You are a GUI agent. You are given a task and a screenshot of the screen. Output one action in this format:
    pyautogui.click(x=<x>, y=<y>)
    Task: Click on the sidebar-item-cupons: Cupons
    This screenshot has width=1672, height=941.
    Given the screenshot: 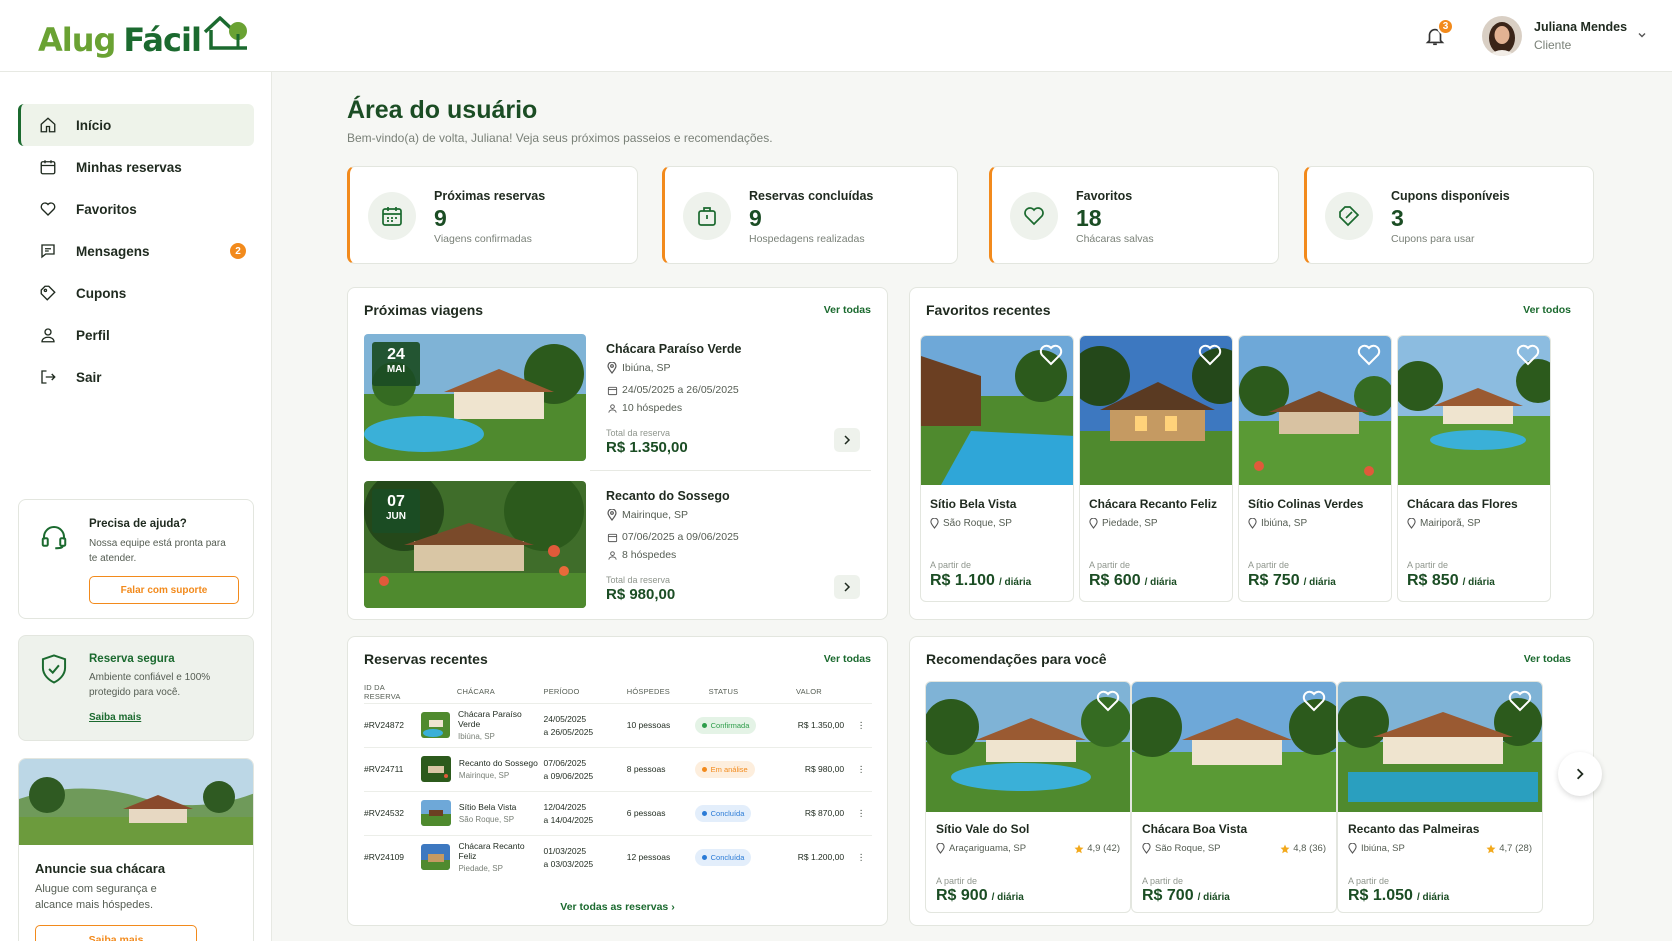 What is the action you would take?
    pyautogui.click(x=136, y=293)
    